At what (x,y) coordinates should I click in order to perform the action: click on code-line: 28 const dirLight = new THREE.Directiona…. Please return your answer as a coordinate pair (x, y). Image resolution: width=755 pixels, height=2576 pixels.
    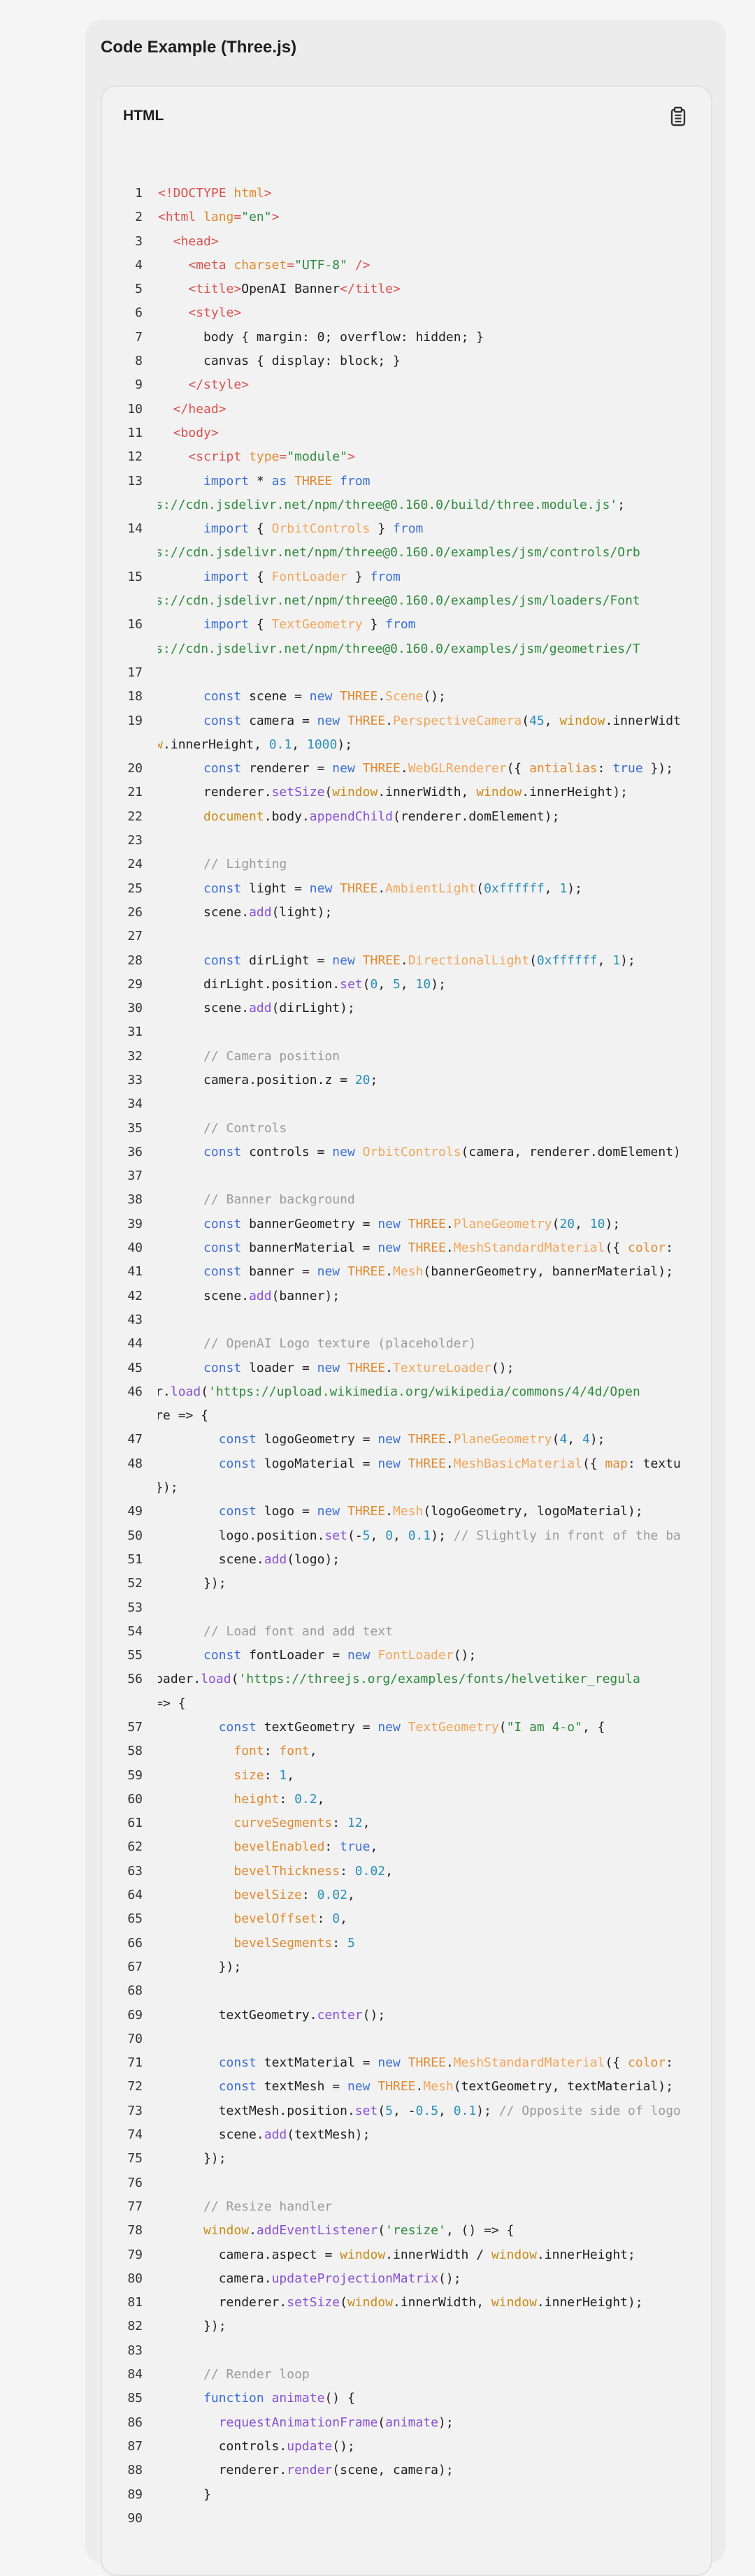
    Looking at the image, I should click on (406, 961).